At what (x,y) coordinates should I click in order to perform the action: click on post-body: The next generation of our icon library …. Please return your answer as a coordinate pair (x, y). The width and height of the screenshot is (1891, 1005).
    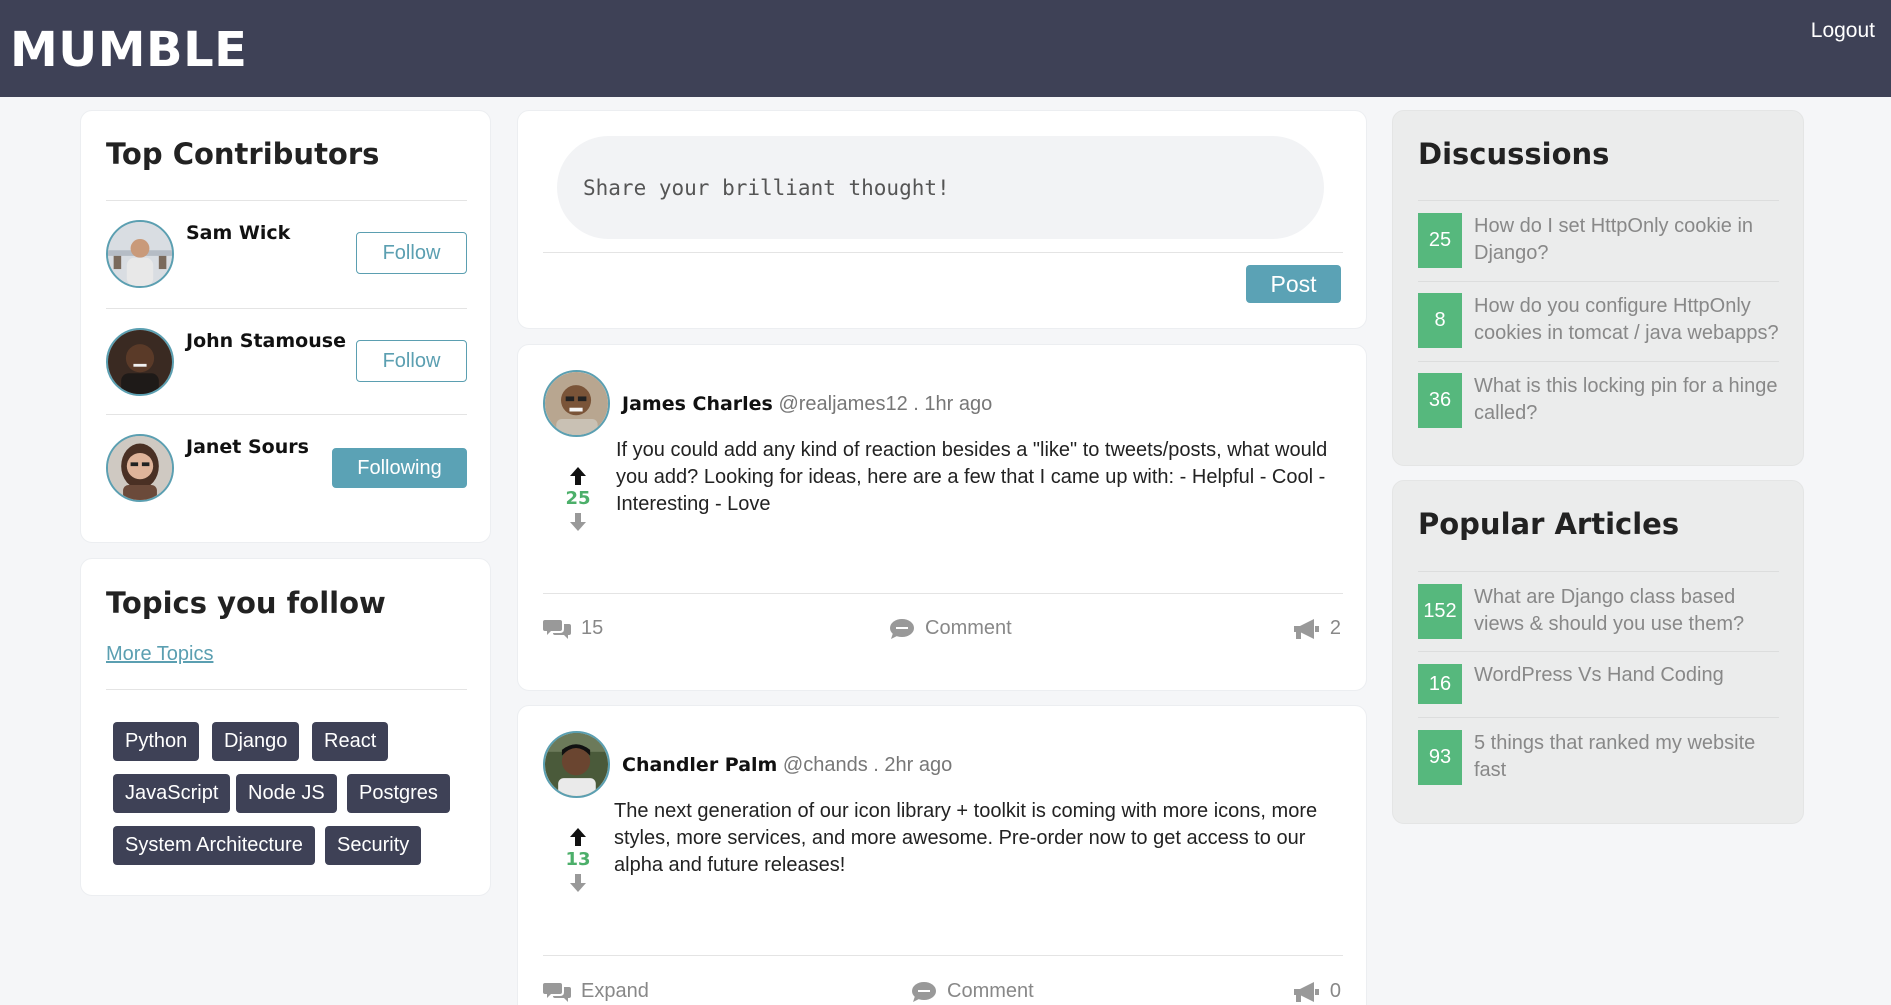
    Looking at the image, I should click on (966, 838).